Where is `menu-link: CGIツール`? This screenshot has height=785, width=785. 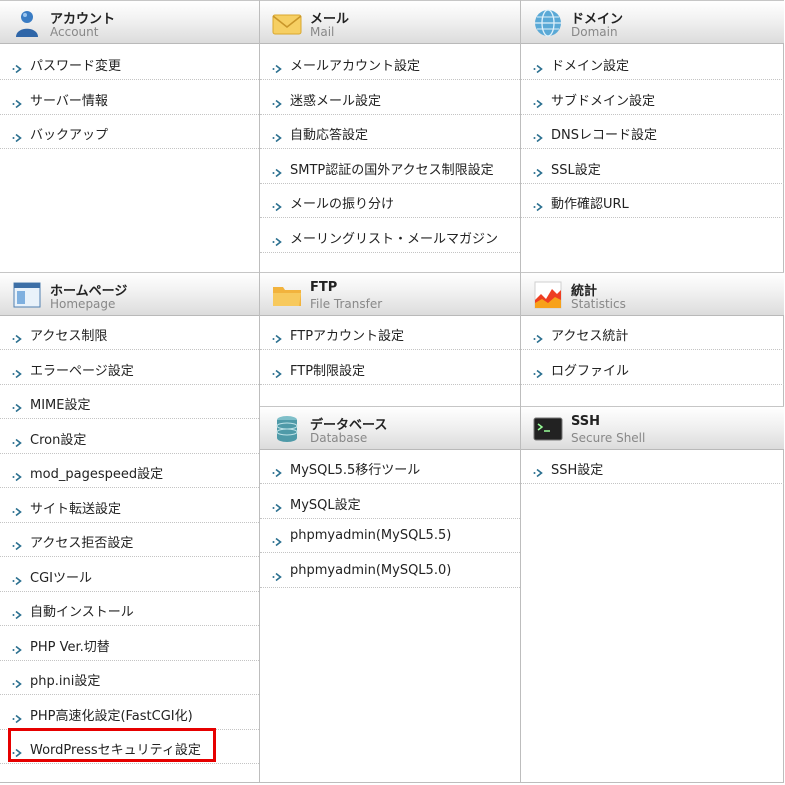 menu-link: CGIツール is located at coordinates (129, 575).